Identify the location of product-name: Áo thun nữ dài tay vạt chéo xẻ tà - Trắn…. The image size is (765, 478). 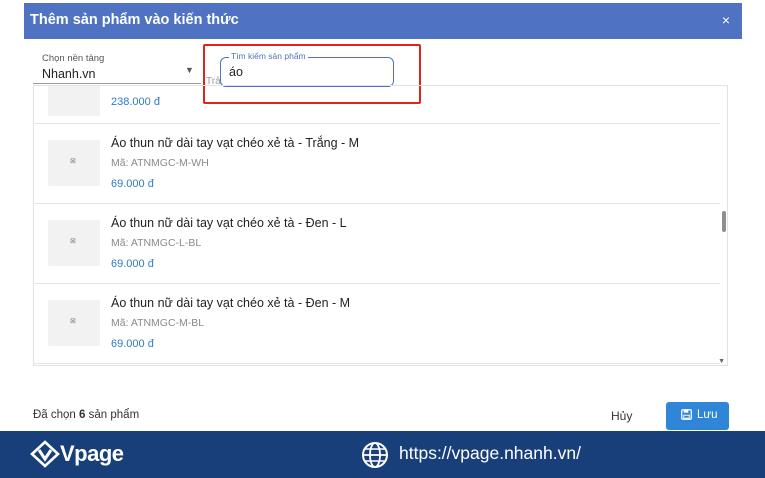
(235, 143).